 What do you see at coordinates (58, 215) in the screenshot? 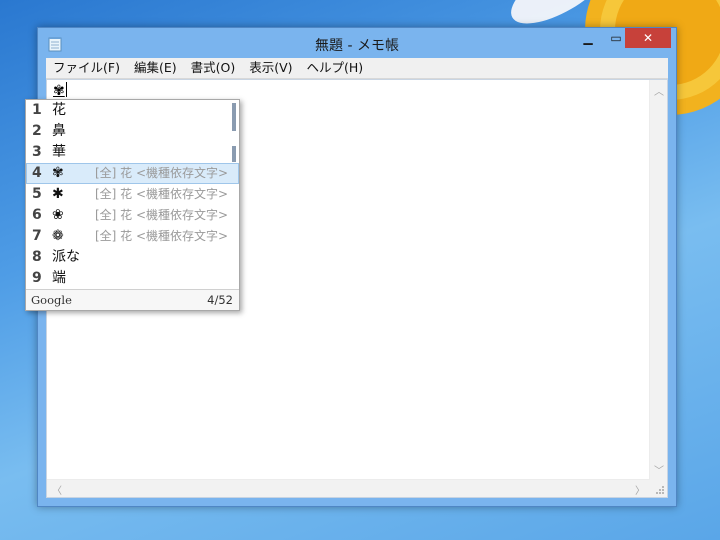
I see `candidate-text: ❀` at bounding box center [58, 215].